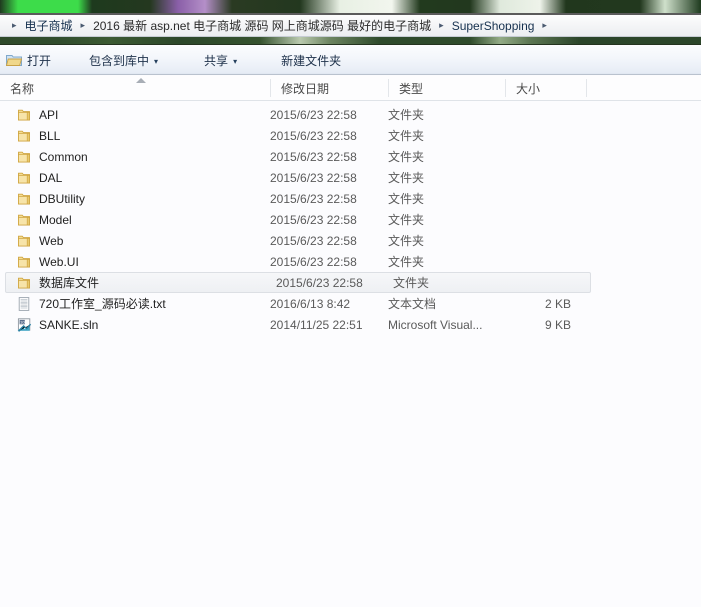 The image size is (701, 607). I want to click on file-name-label: SANKE.sln, so click(69, 324).